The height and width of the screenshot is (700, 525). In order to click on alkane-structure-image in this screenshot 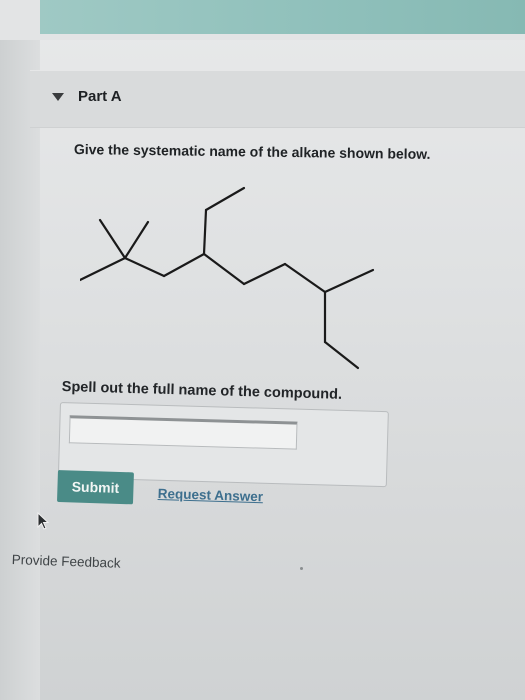, I will do `click(227, 278)`.